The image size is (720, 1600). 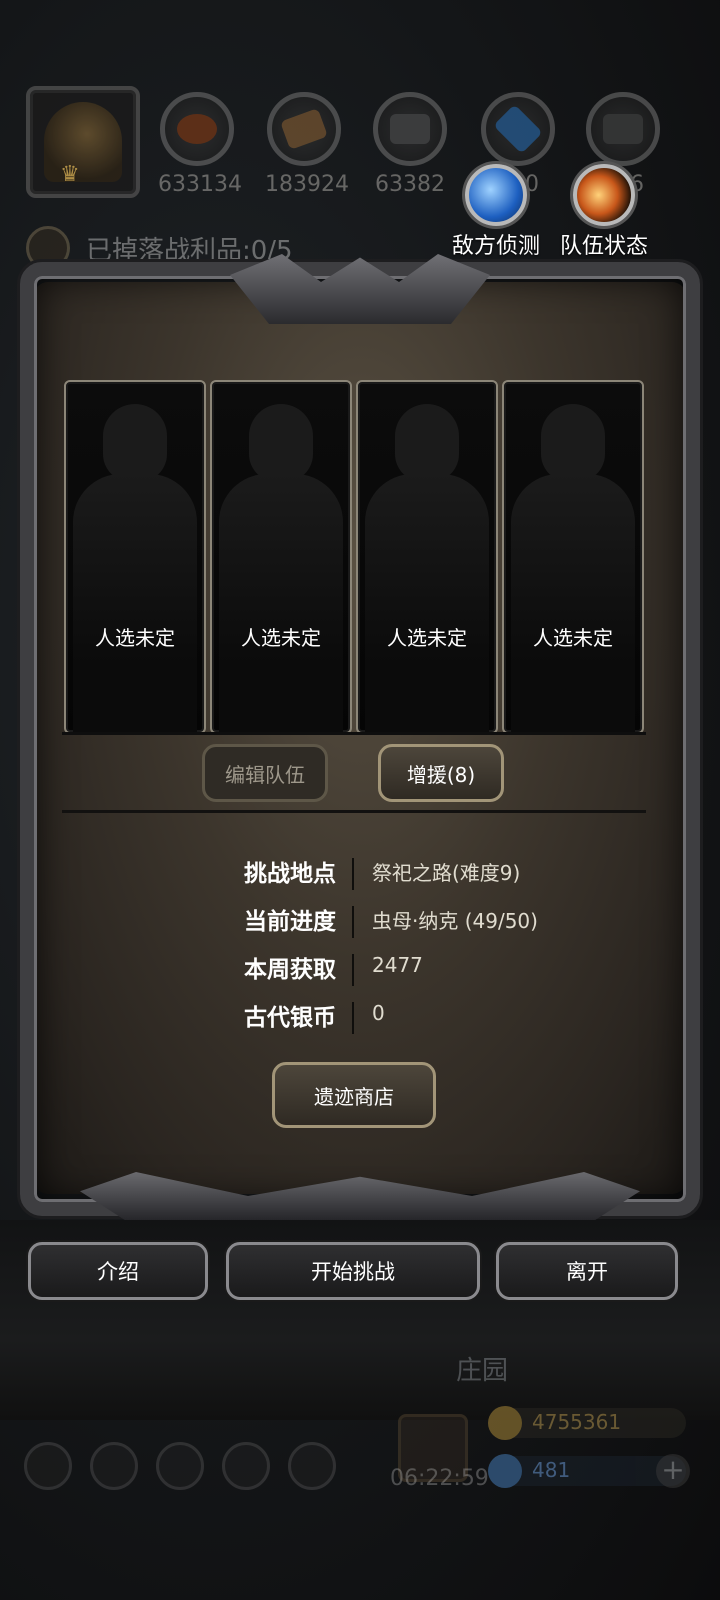 What do you see at coordinates (360, 922) in the screenshot?
I see `info-row-progress: 当前进度 虫母·纳克 (49/50)` at bounding box center [360, 922].